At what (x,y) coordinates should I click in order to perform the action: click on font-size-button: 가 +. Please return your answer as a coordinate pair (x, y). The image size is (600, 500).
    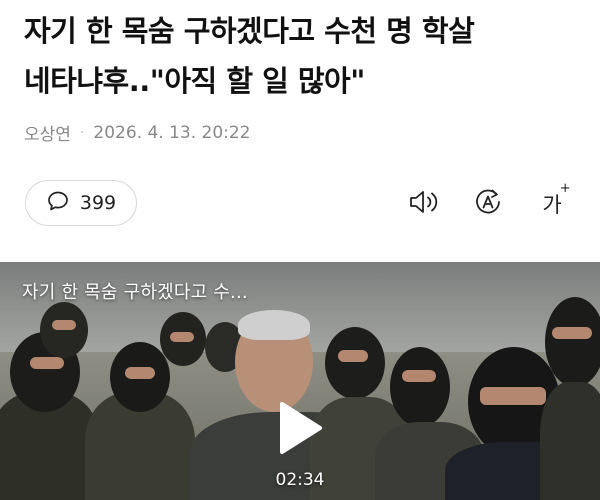
    Looking at the image, I should click on (552, 201).